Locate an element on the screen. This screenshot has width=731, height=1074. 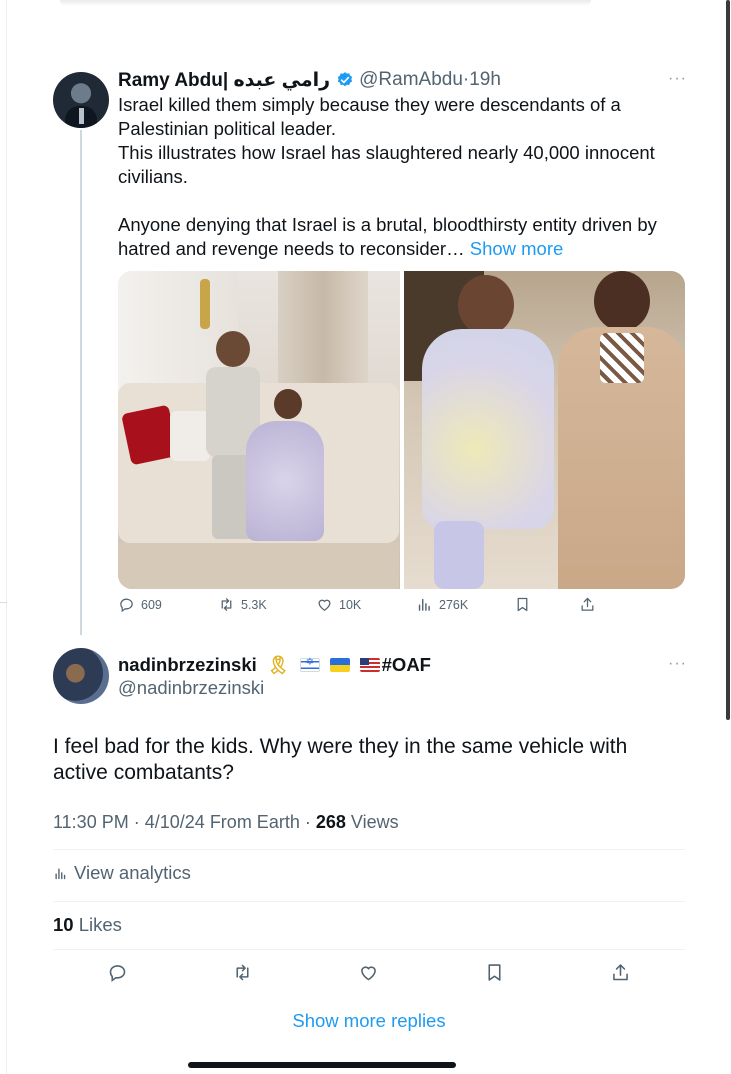
divider-tick is located at coordinates (3, 602).